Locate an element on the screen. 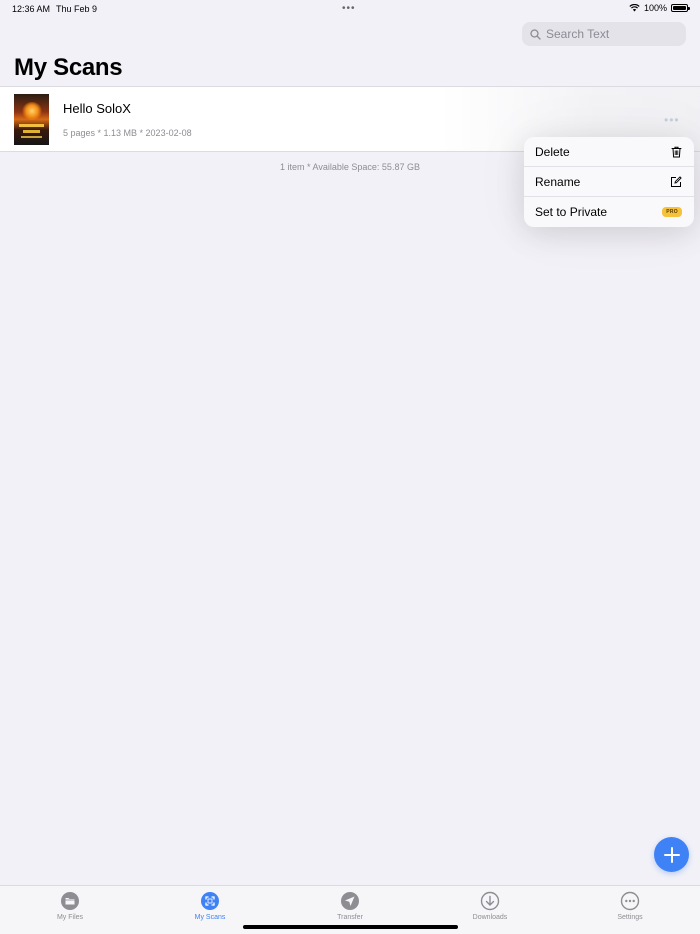  tab-transfer: Transfer is located at coordinates (350, 906).